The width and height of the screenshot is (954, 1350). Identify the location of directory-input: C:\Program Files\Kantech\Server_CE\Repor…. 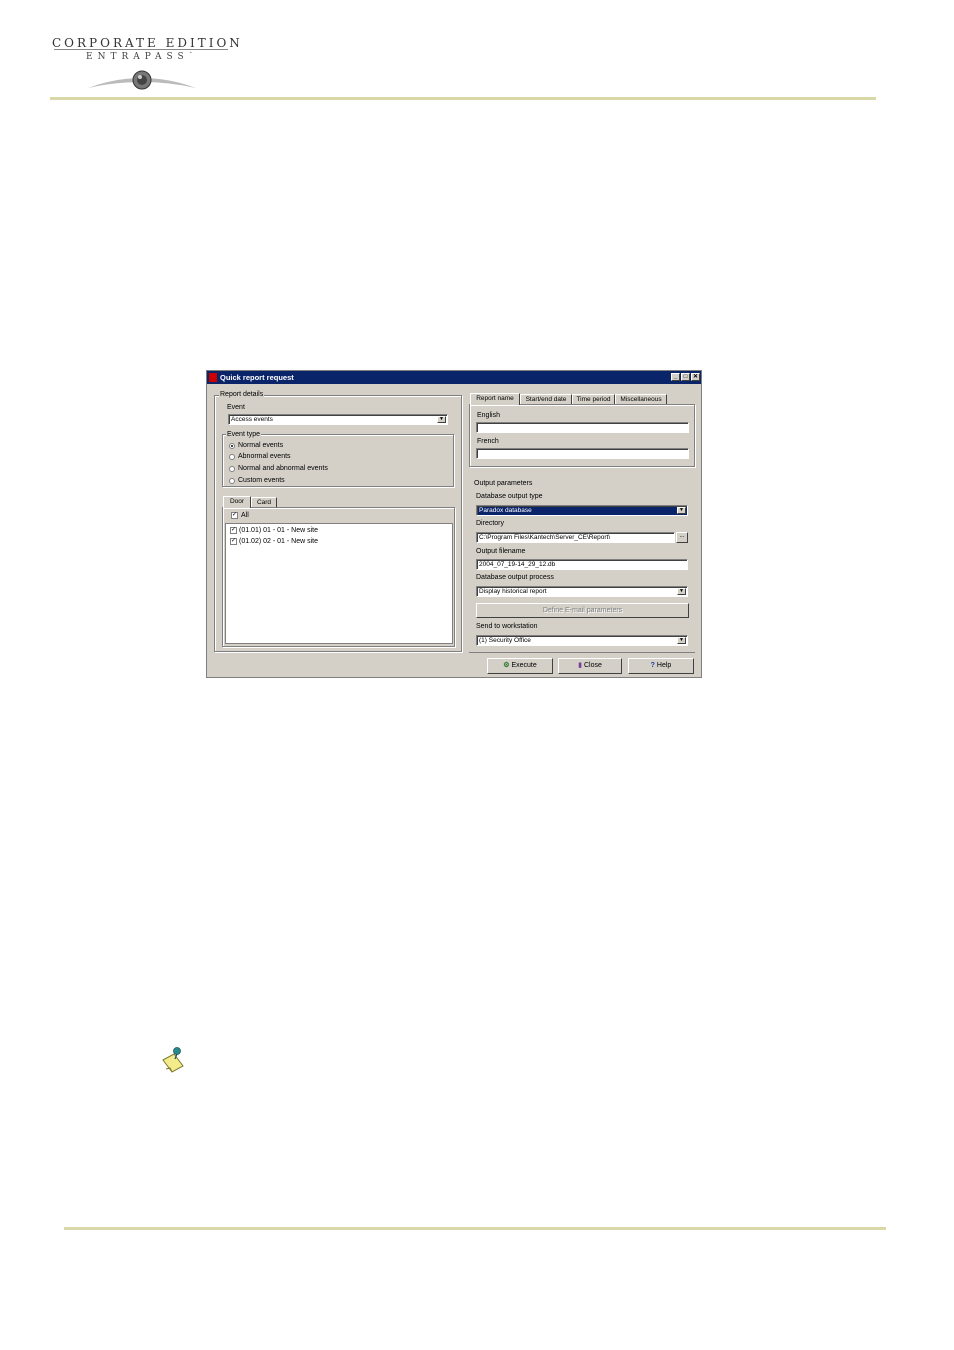
(575, 537).